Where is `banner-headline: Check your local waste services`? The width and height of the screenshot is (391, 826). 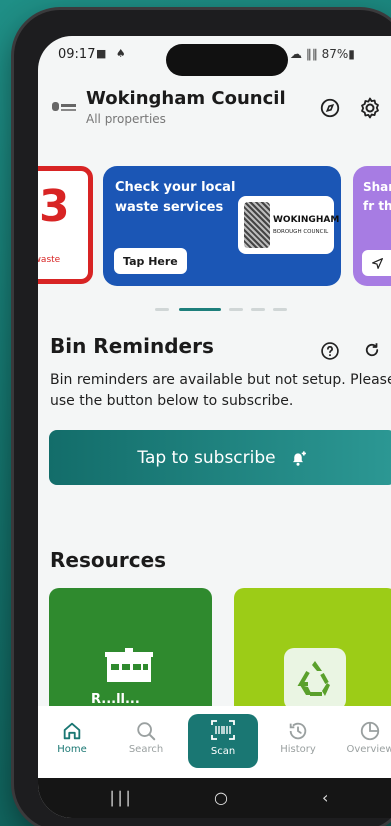
banner-headline: Check your local waste services is located at coordinates (175, 197).